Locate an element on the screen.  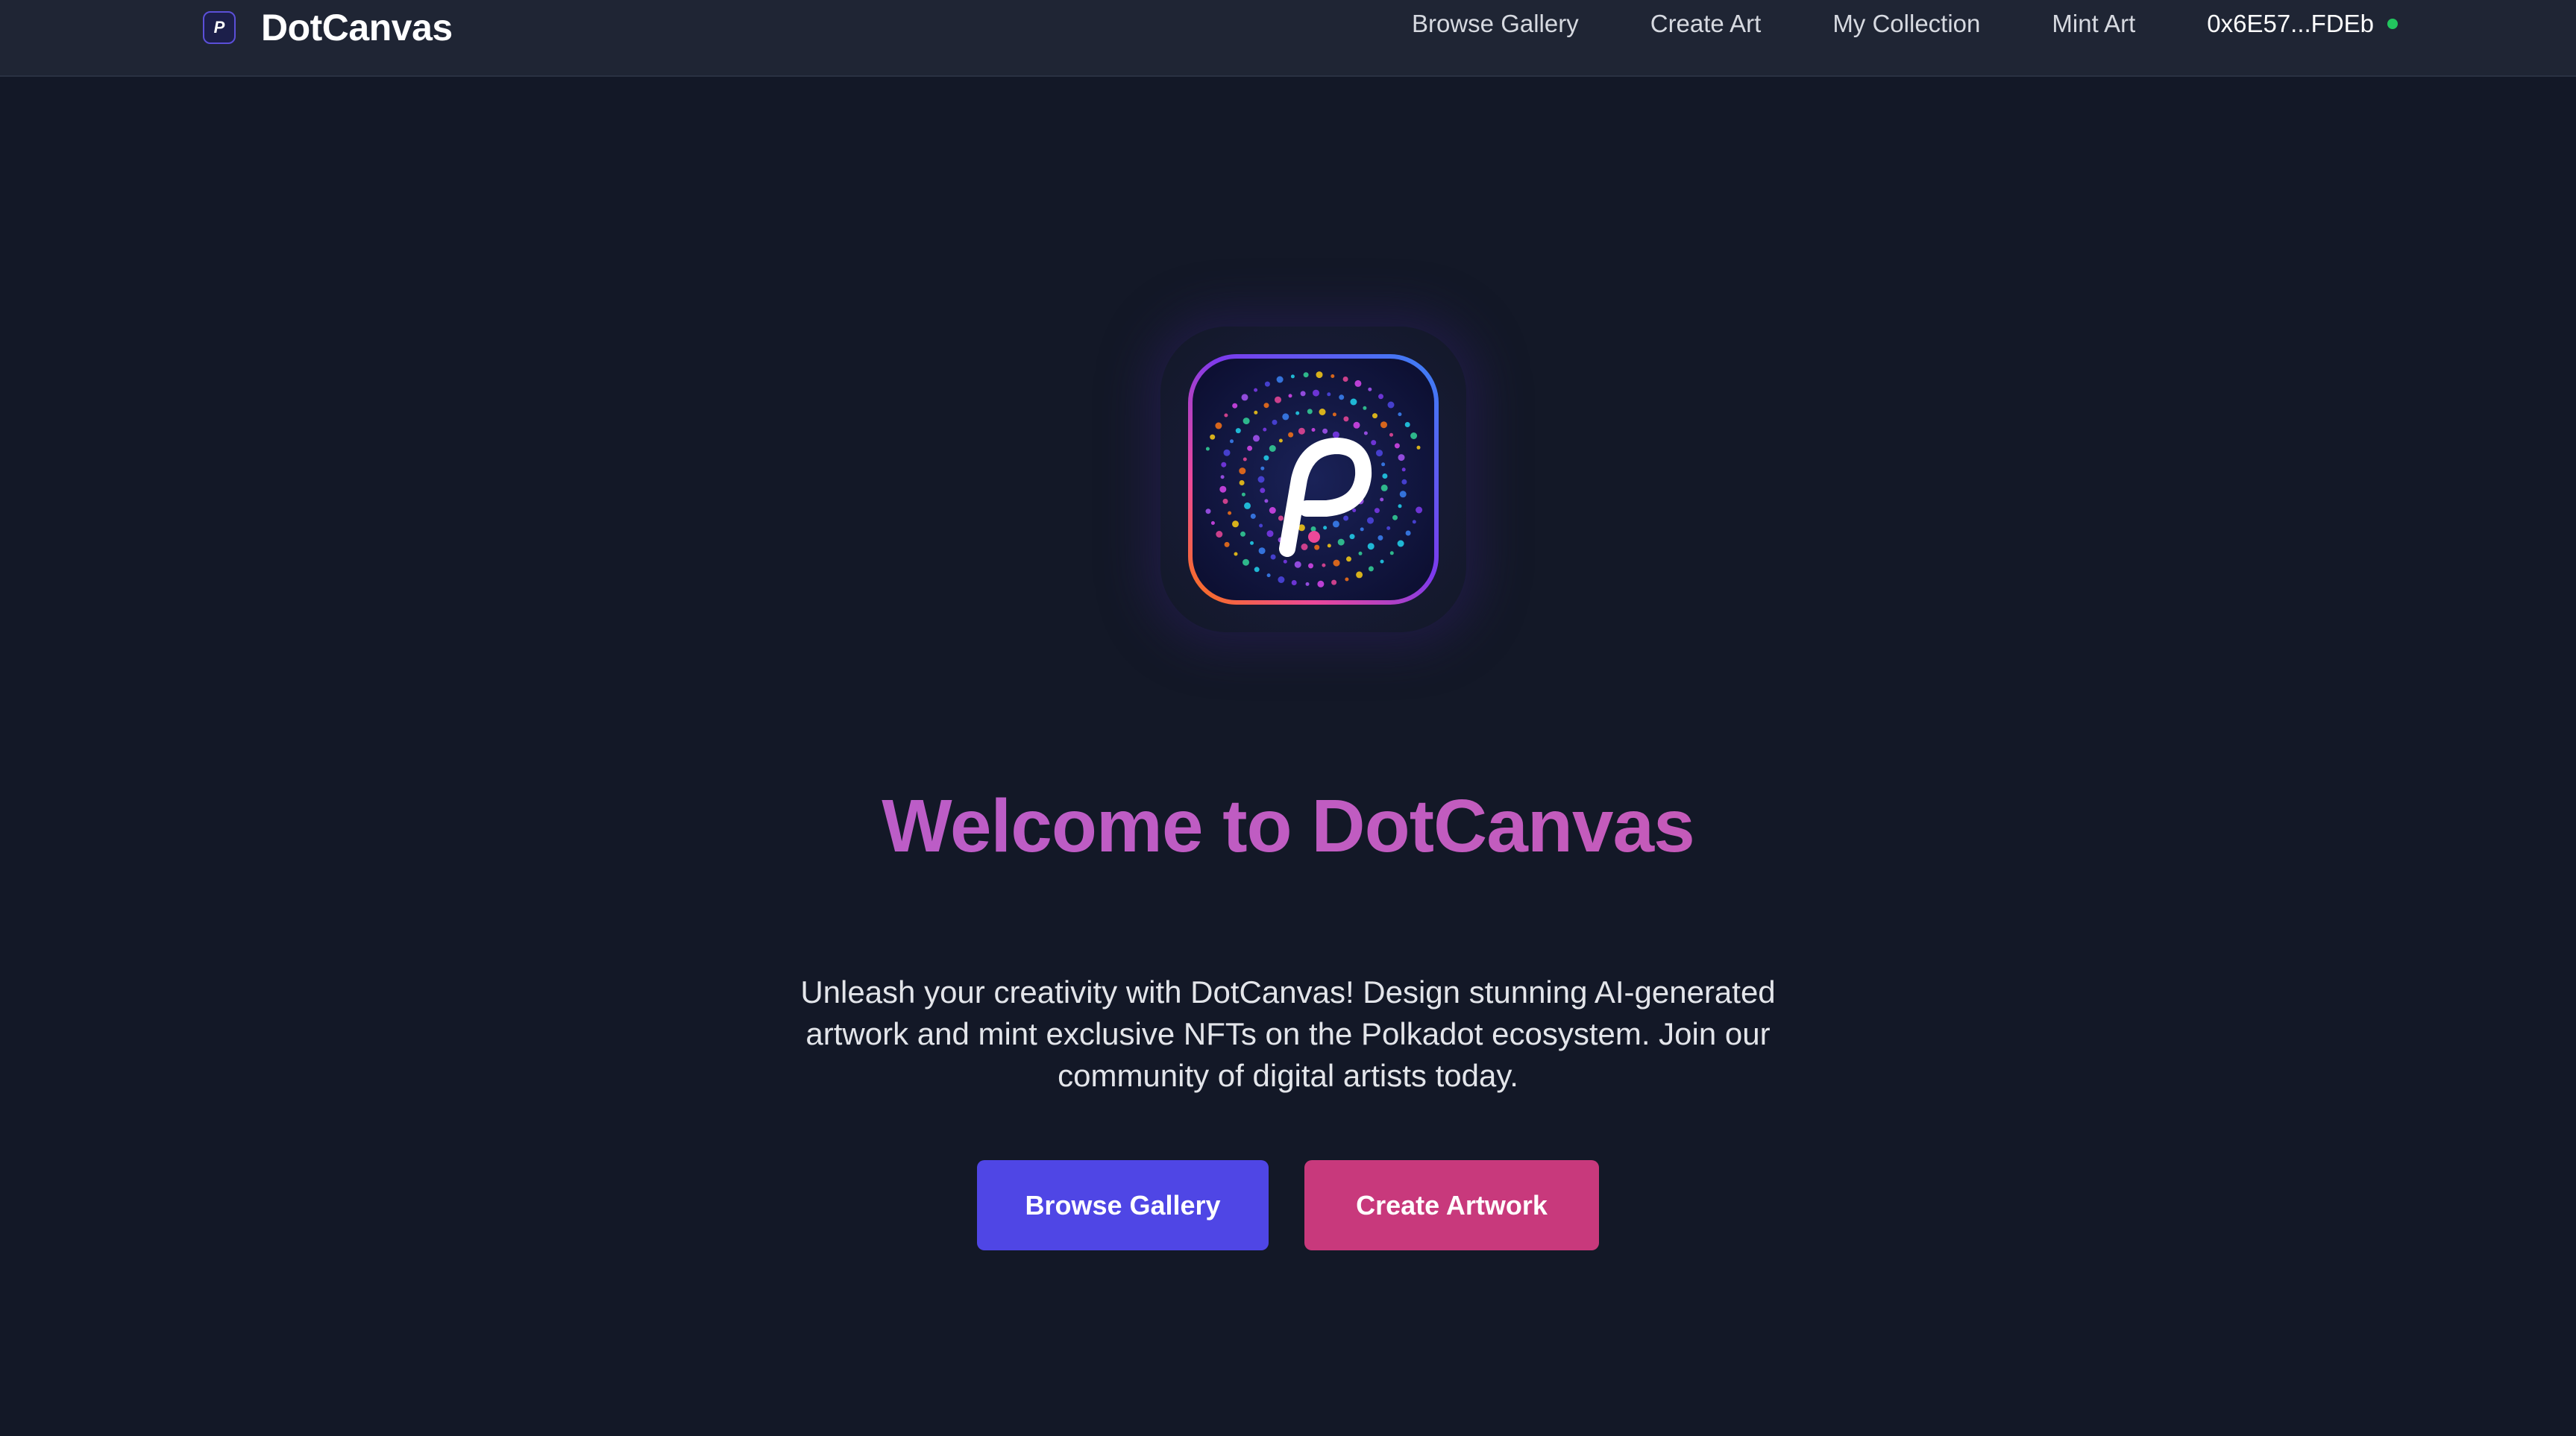
polkadot-p-icon is located at coordinates (1313, 480).